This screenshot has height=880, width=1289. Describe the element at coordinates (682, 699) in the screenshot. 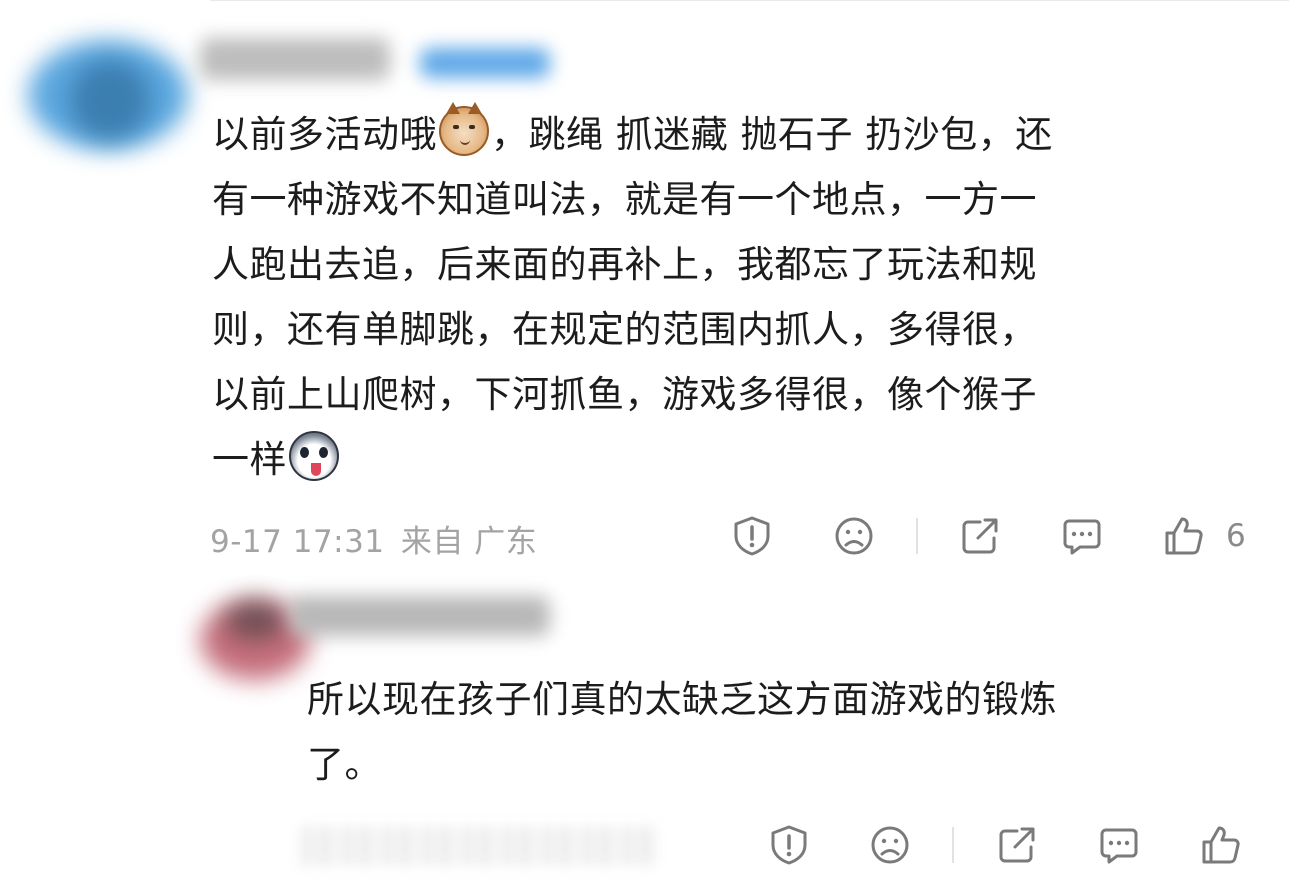

I see `text-line: 所以现在孩子们真的太缺乏这方面游戏的锻炼` at that location.